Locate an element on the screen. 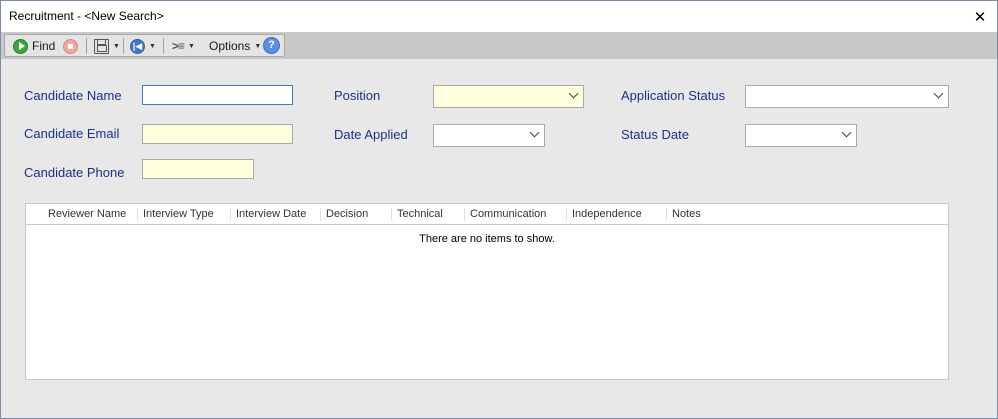 This screenshot has width=998, height=419. find-label: Find is located at coordinates (44, 46).